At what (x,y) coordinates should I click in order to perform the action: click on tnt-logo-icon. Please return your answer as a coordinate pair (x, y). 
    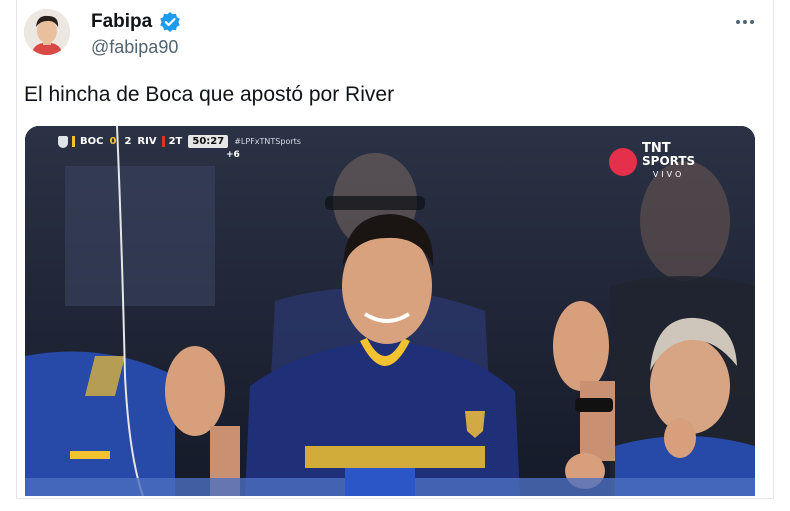
    Looking at the image, I should click on (623, 161).